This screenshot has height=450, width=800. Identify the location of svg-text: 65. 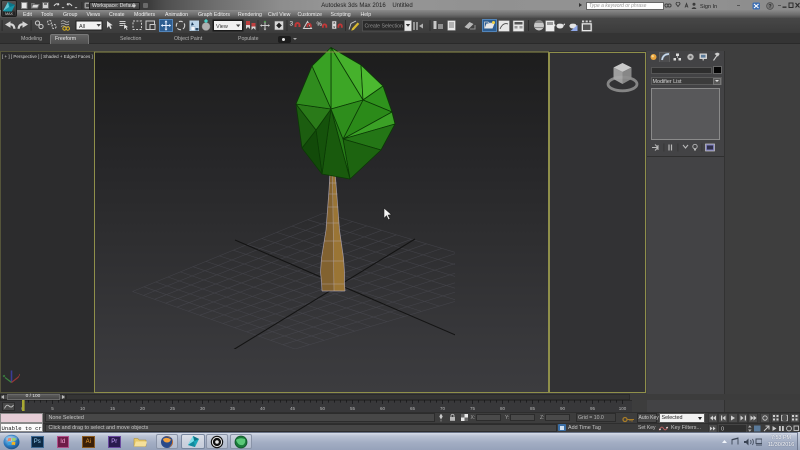
(413, 408).